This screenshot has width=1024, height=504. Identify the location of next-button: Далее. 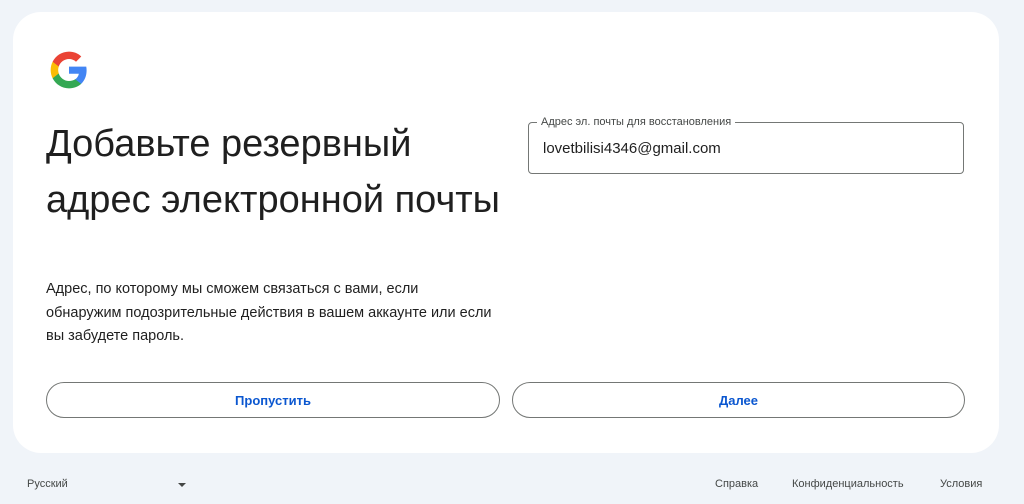
(738, 400).